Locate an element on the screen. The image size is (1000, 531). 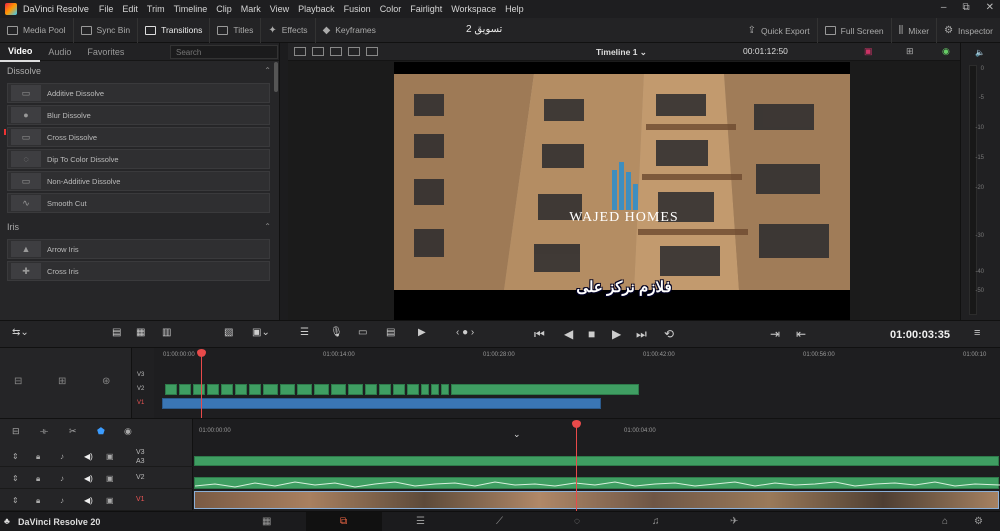
media-page-icon: ▦ is located at coordinates (266, 521).